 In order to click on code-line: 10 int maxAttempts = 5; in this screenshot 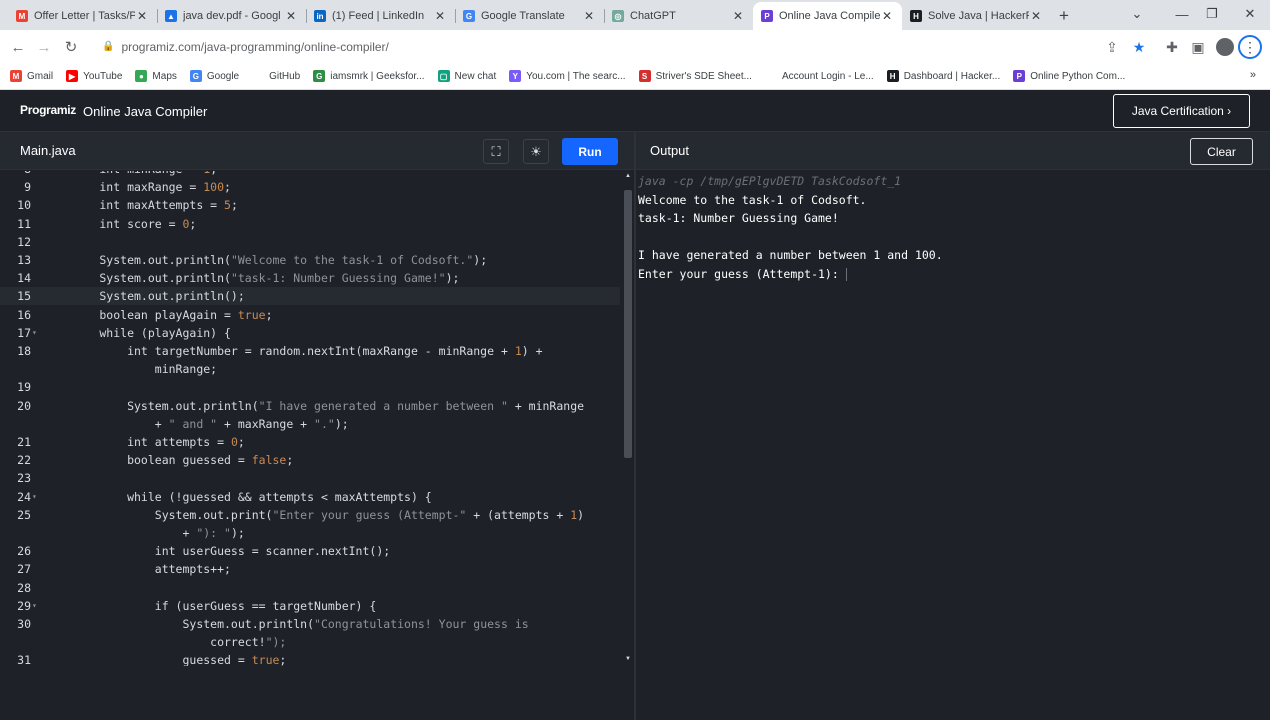, I will do `click(310, 205)`.